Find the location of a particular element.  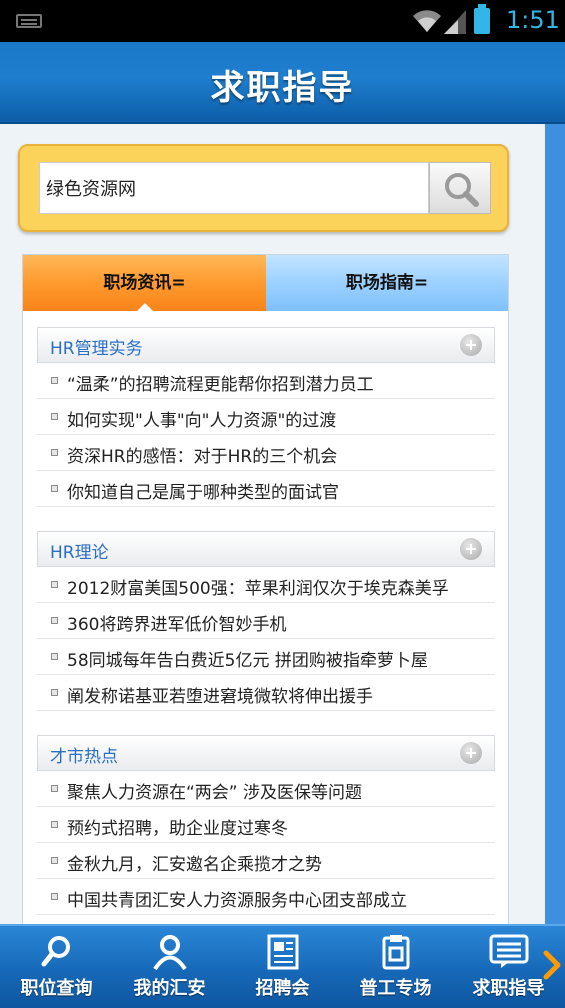

list-item: 聚焦人力资源在“两会” 涉及医保等问题 is located at coordinates (266, 789).